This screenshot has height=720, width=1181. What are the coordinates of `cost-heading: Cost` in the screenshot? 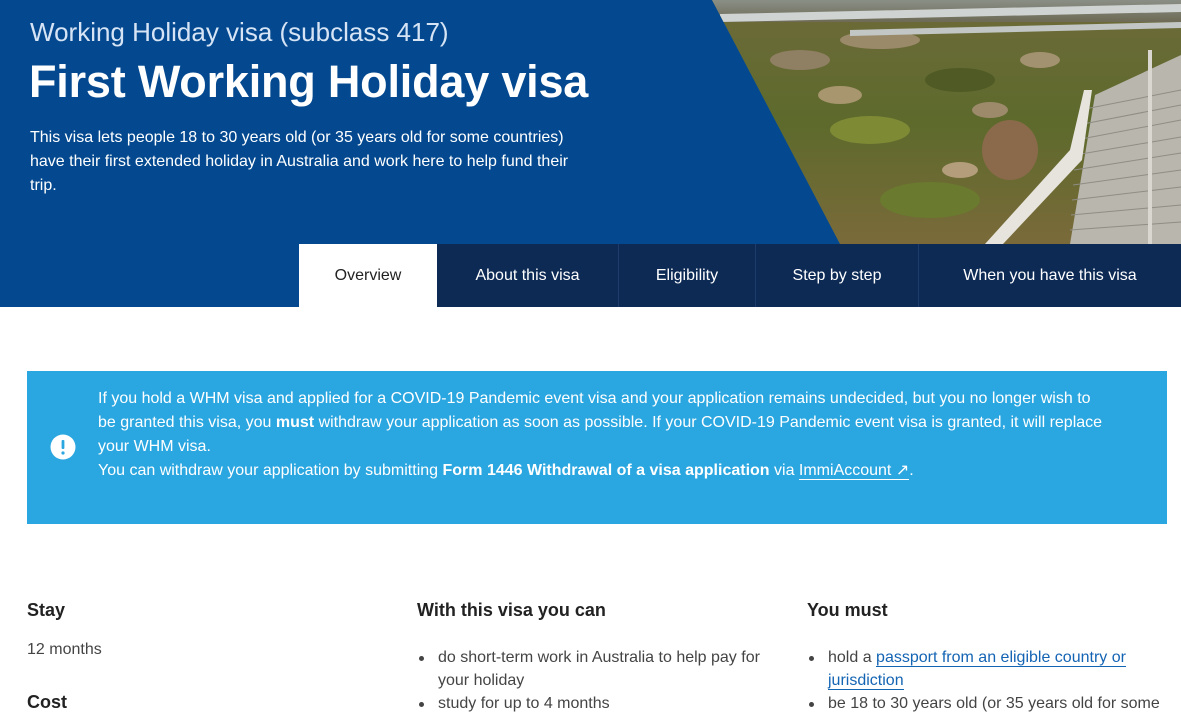 It's located at (47, 702).